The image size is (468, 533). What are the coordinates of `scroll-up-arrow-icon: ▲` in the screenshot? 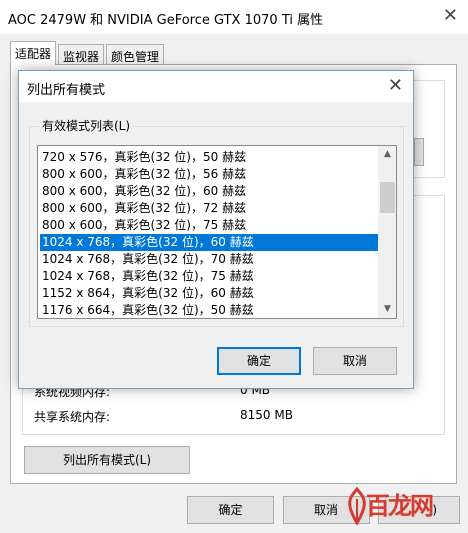 It's located at (387, 154).